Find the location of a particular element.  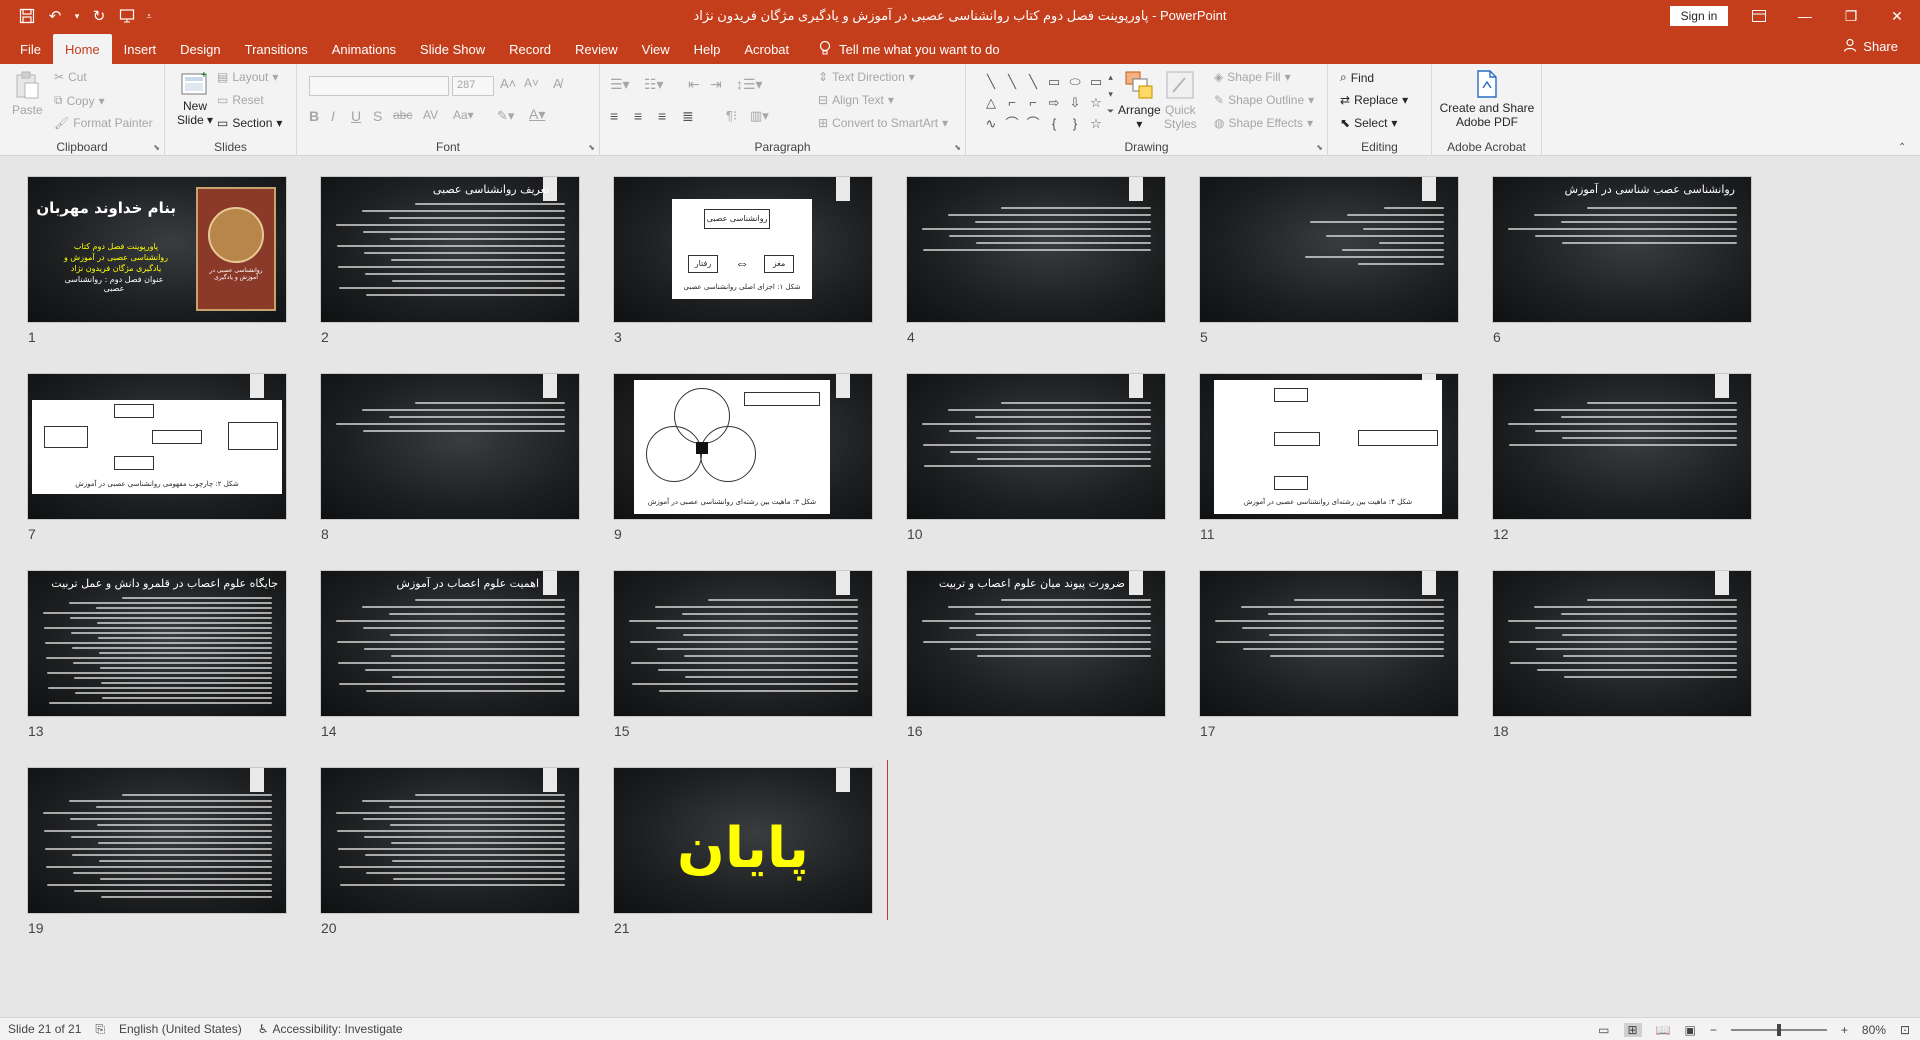

create-share-pdf-button: Create and Share Adobe PDF is located at coordinates (1487, 99).